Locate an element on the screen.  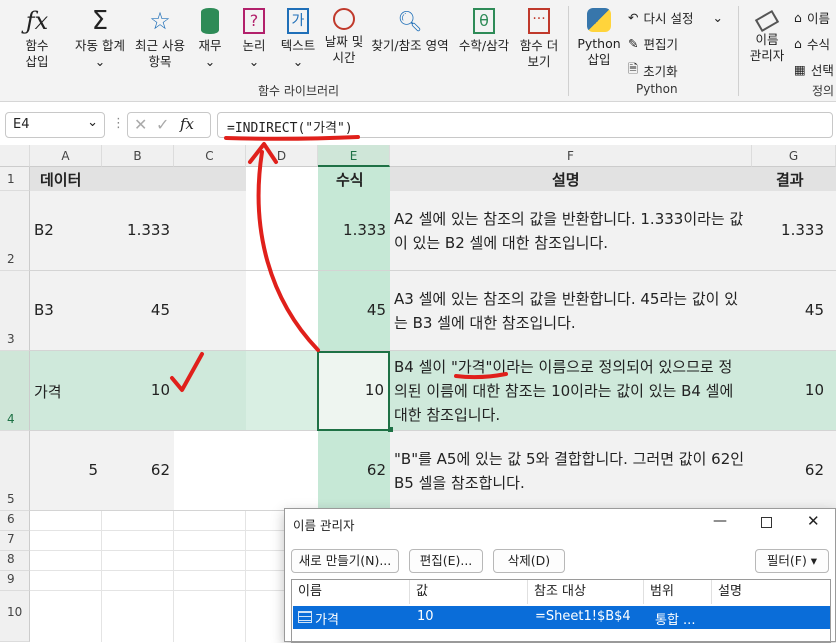
col-header-b: B is located at coordinates (138, 156).